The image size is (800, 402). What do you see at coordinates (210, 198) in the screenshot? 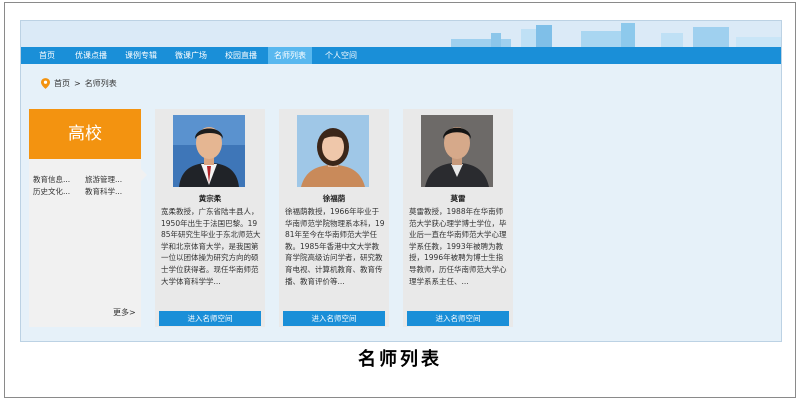
I see `teacher-name: 黄宗柔` at bounding box center [210, 198].